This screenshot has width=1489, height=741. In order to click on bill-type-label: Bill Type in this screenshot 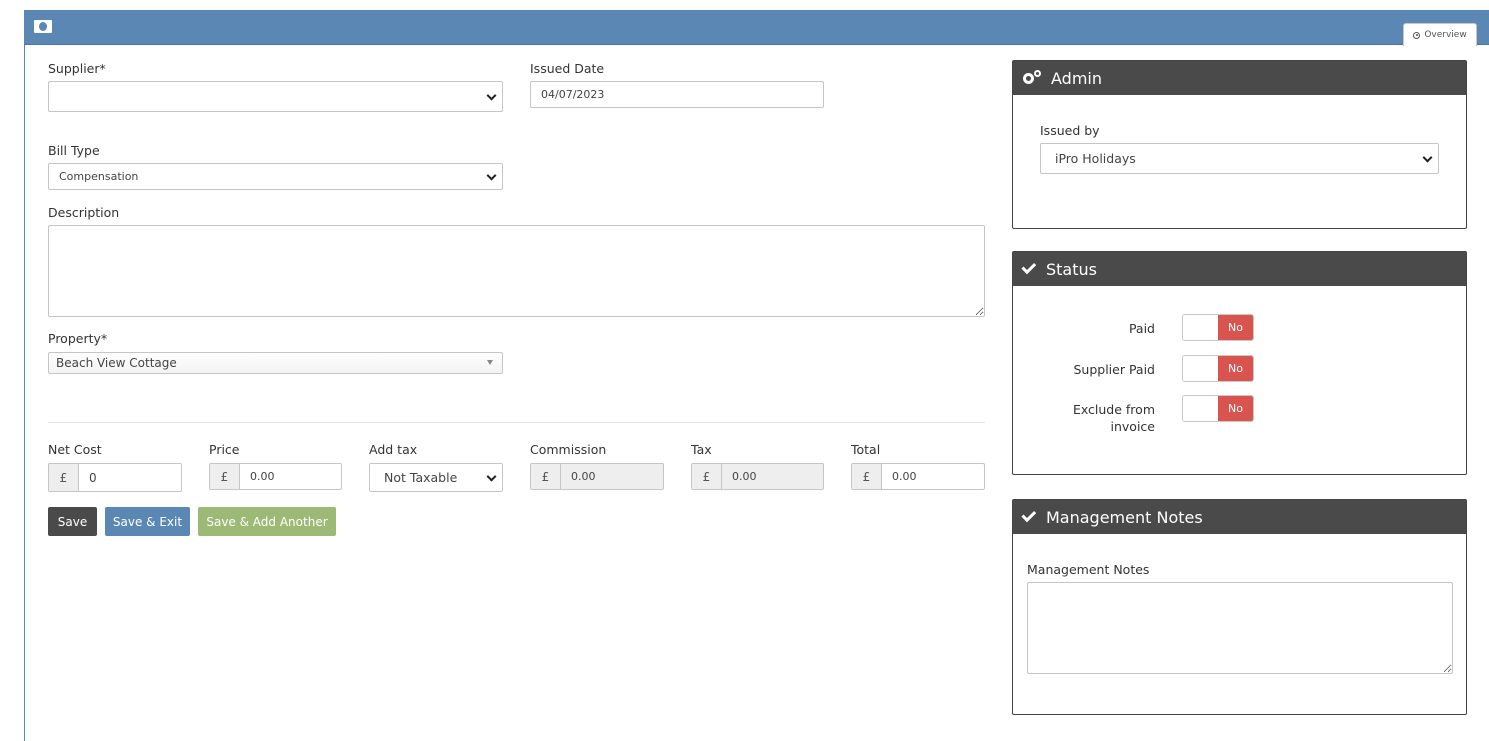, I will do `click(74, 150)`.